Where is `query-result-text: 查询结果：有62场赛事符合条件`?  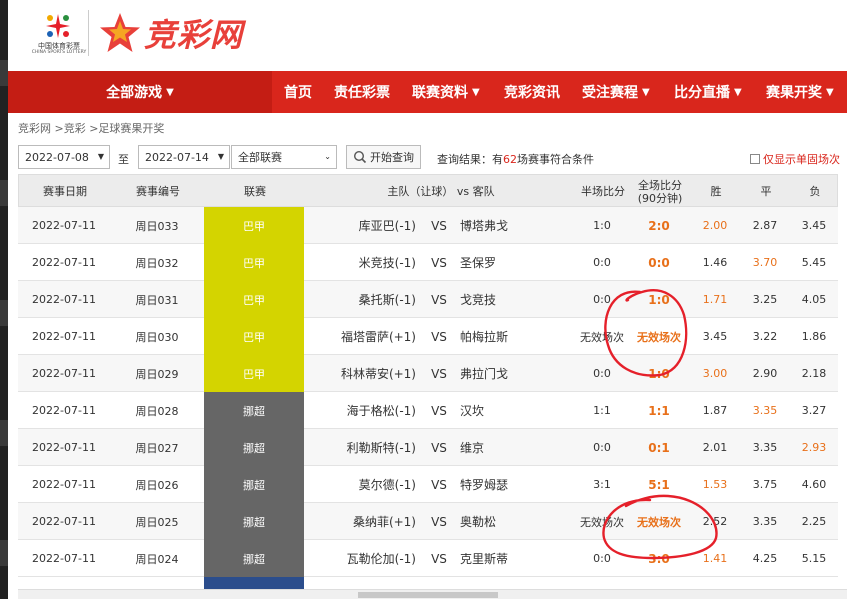
query-result-text: 查询结果：有62场赛事符合条件 is located at coordinates (515, 159).